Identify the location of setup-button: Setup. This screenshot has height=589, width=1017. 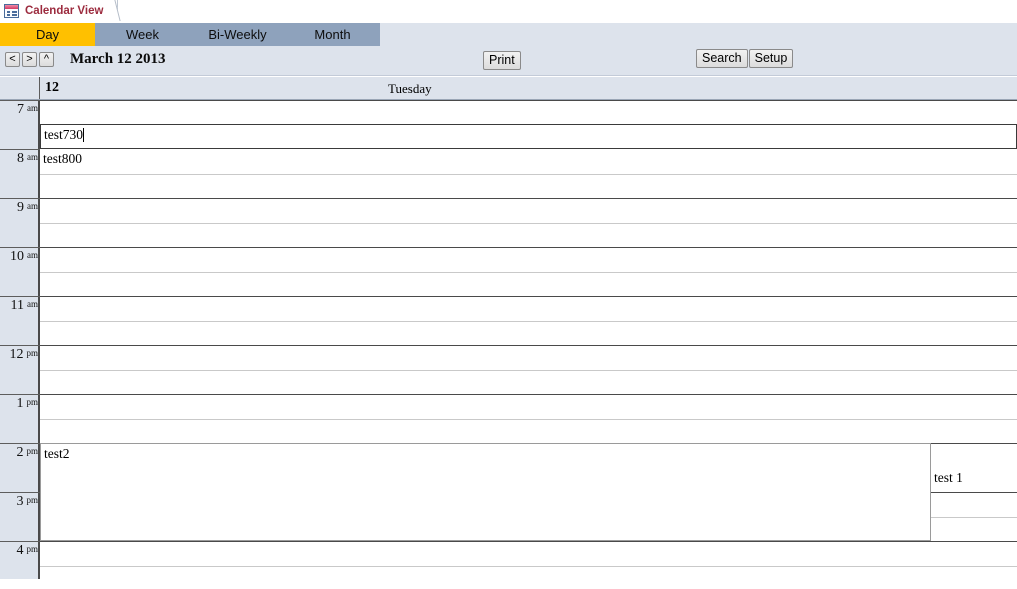
(771, 58).